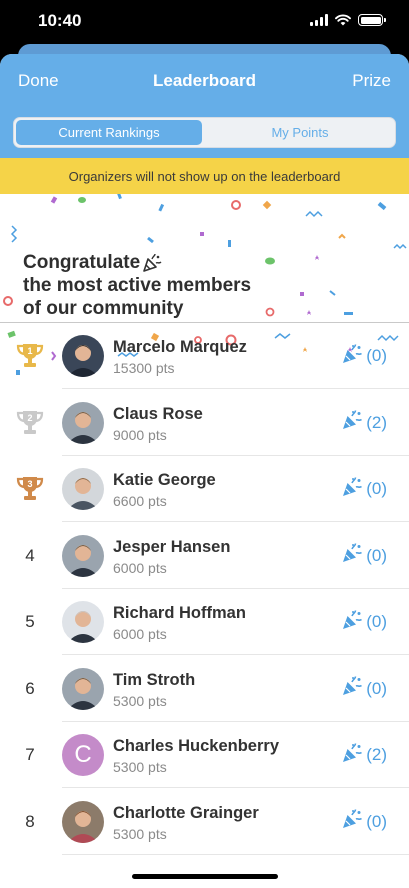 The width and height of the screenshot is (409, 888). I want to click on congrats-line-3: of our community, so click(103, 308).